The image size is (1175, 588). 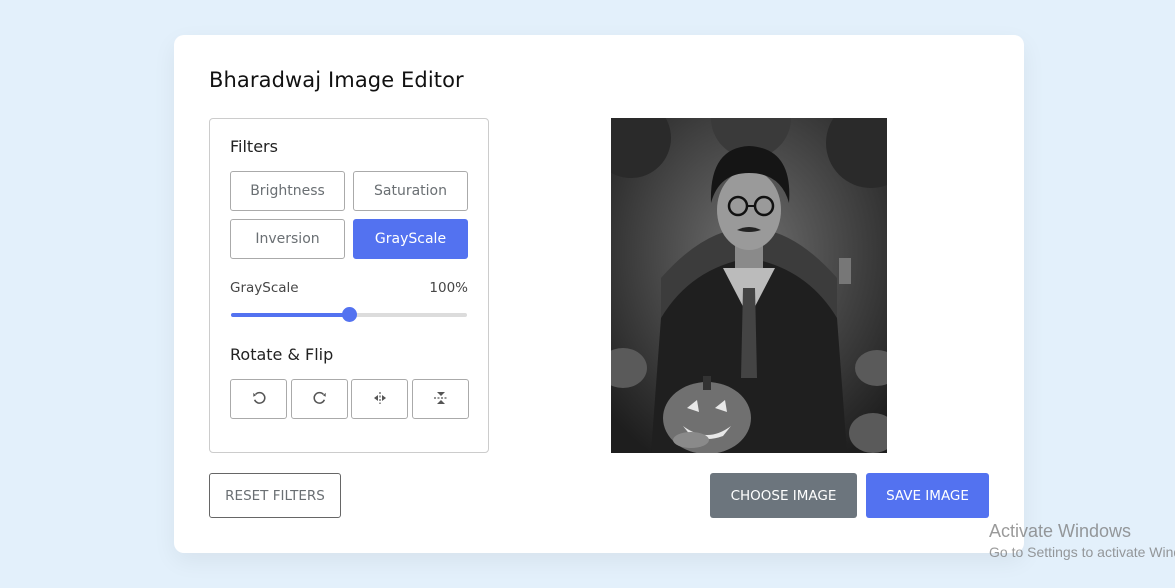 I want to click on save-image-button: SAVE IMAGE, so click(x=927, y=495).